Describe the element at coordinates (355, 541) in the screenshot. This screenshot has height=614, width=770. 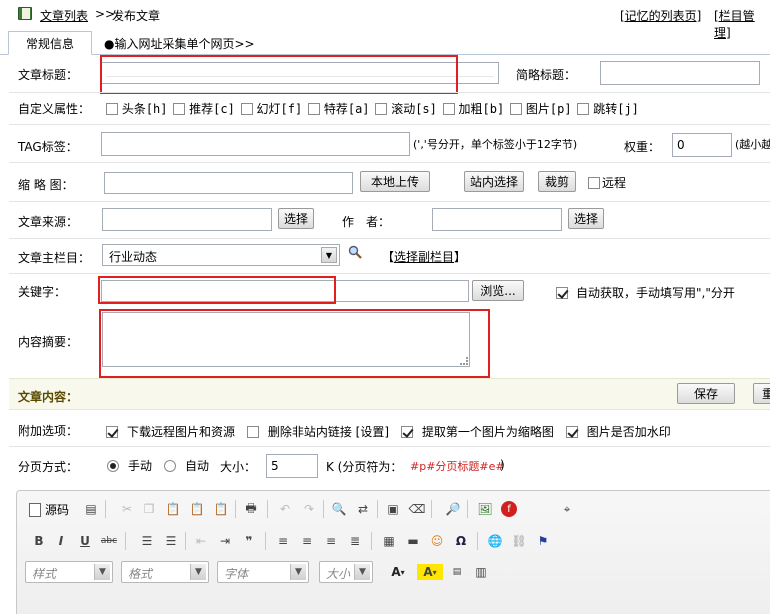
I see `align-justify-icon: ≣` at that location.